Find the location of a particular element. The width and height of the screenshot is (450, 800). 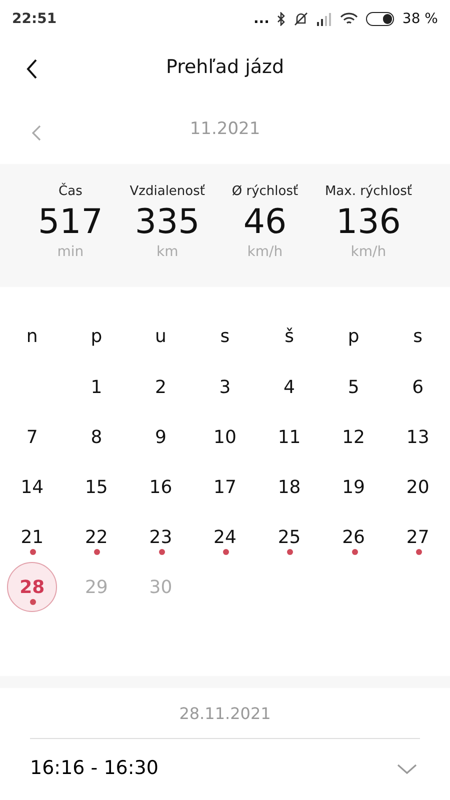

stat-label: Max. rýchlosť is located at coordinates (368, 192).